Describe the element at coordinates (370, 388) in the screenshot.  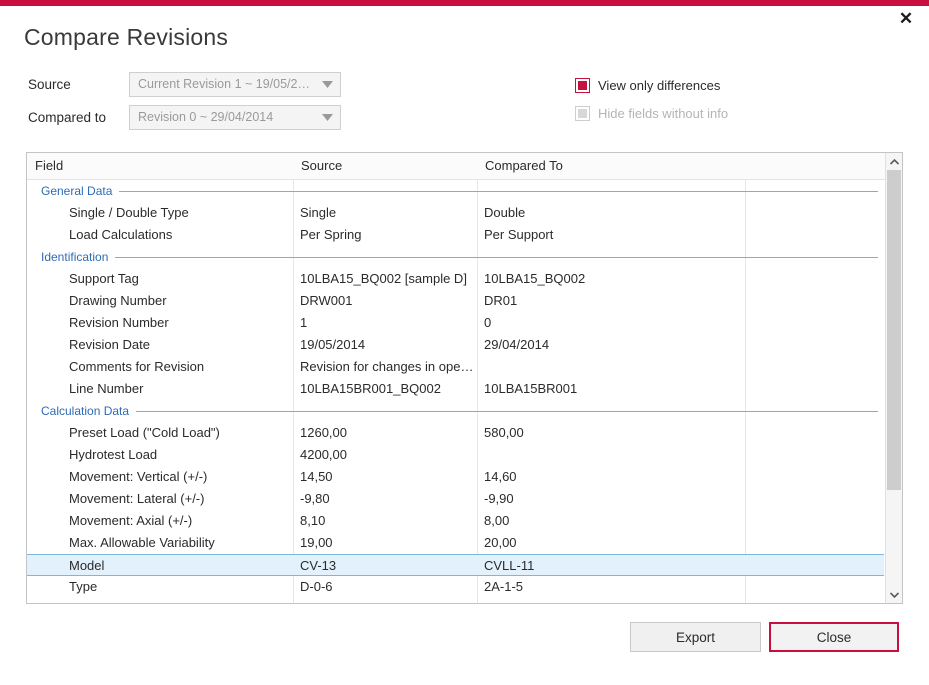
I see `cell-source: 10LBA15BR001_BQ002` at that location.